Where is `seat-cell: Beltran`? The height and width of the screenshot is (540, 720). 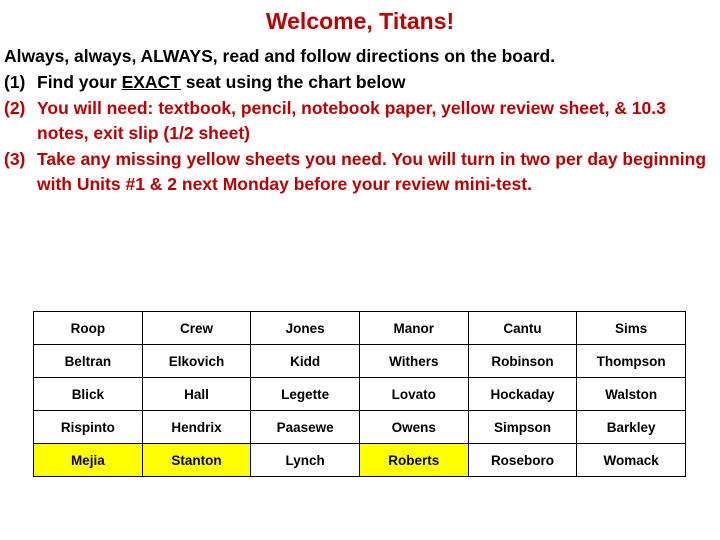
seat-cell: Beltran is located at coordinates (88, 361).